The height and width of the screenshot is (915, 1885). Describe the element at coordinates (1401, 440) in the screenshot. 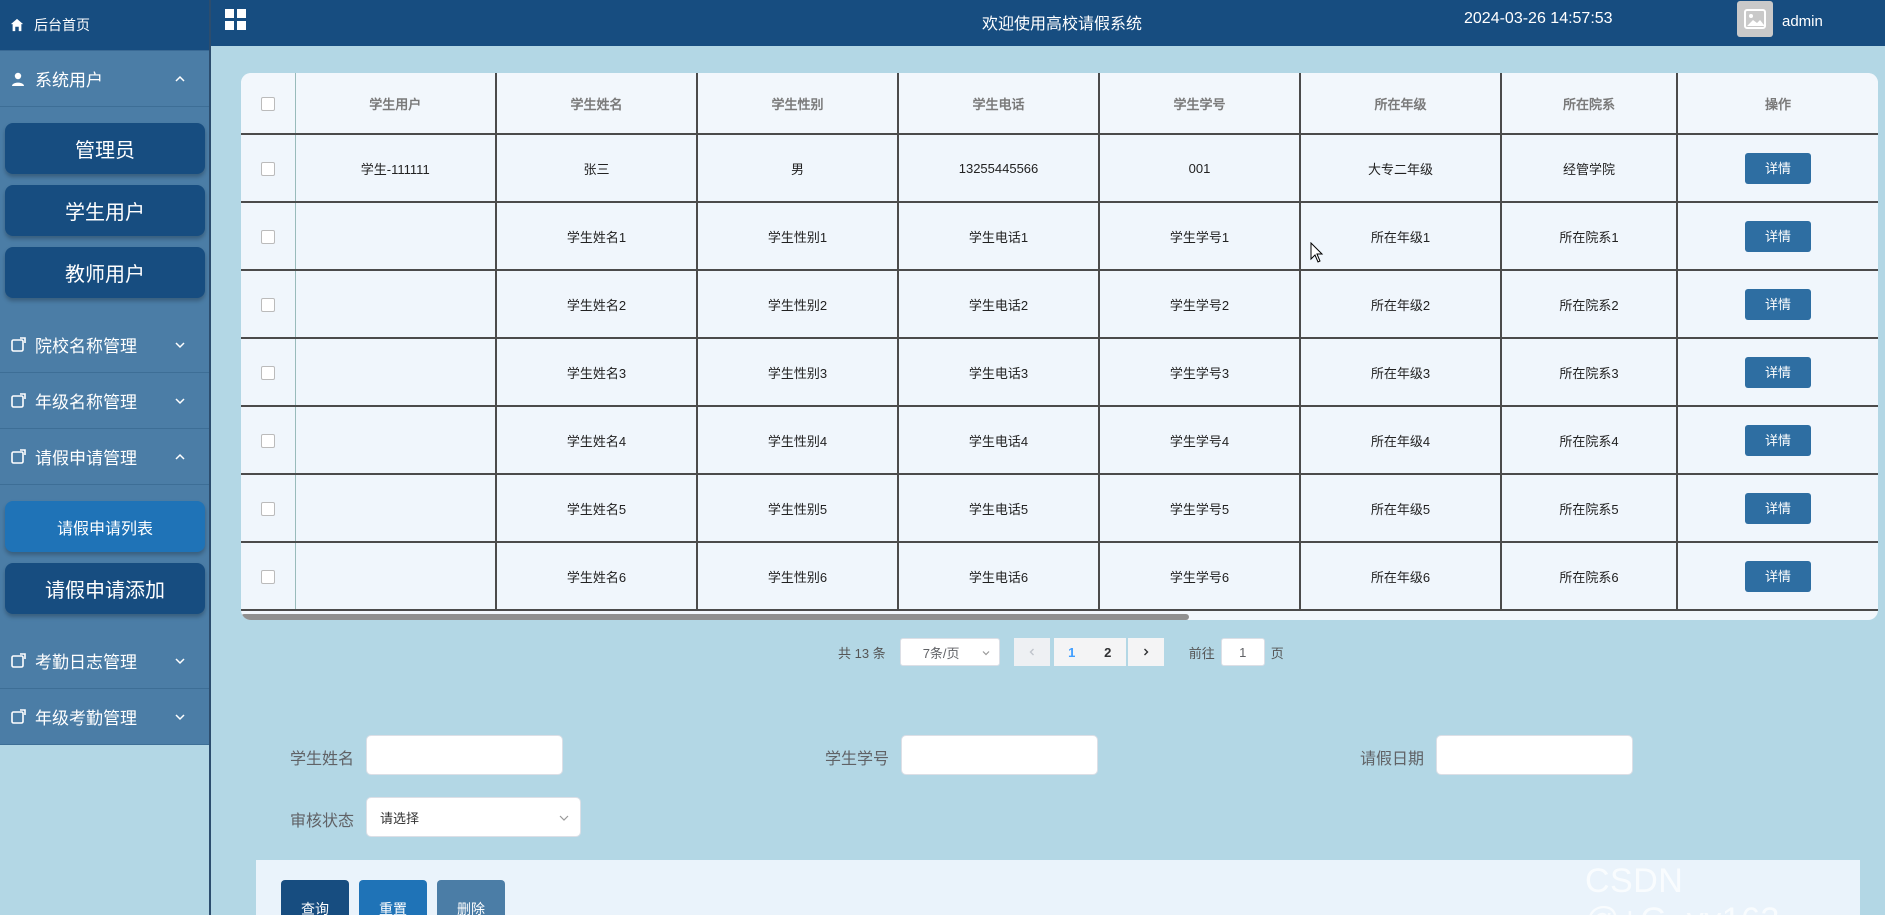

I see `table-cell: 所在年级4` at that location.